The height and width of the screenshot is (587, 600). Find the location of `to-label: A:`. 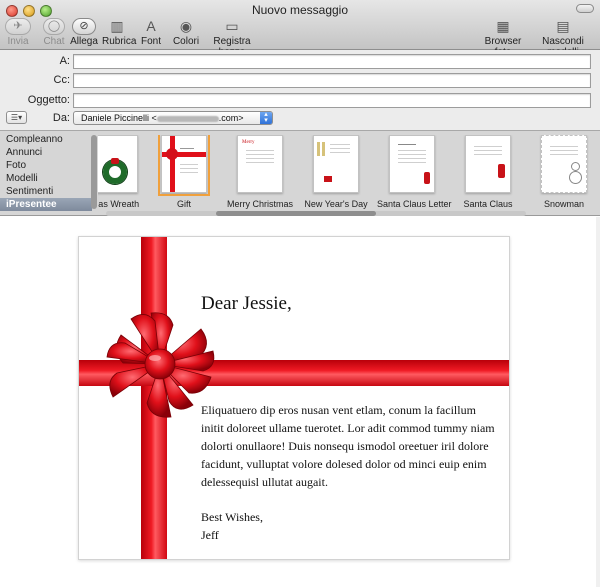

to-label: A: is located at coordinates (64, 61).